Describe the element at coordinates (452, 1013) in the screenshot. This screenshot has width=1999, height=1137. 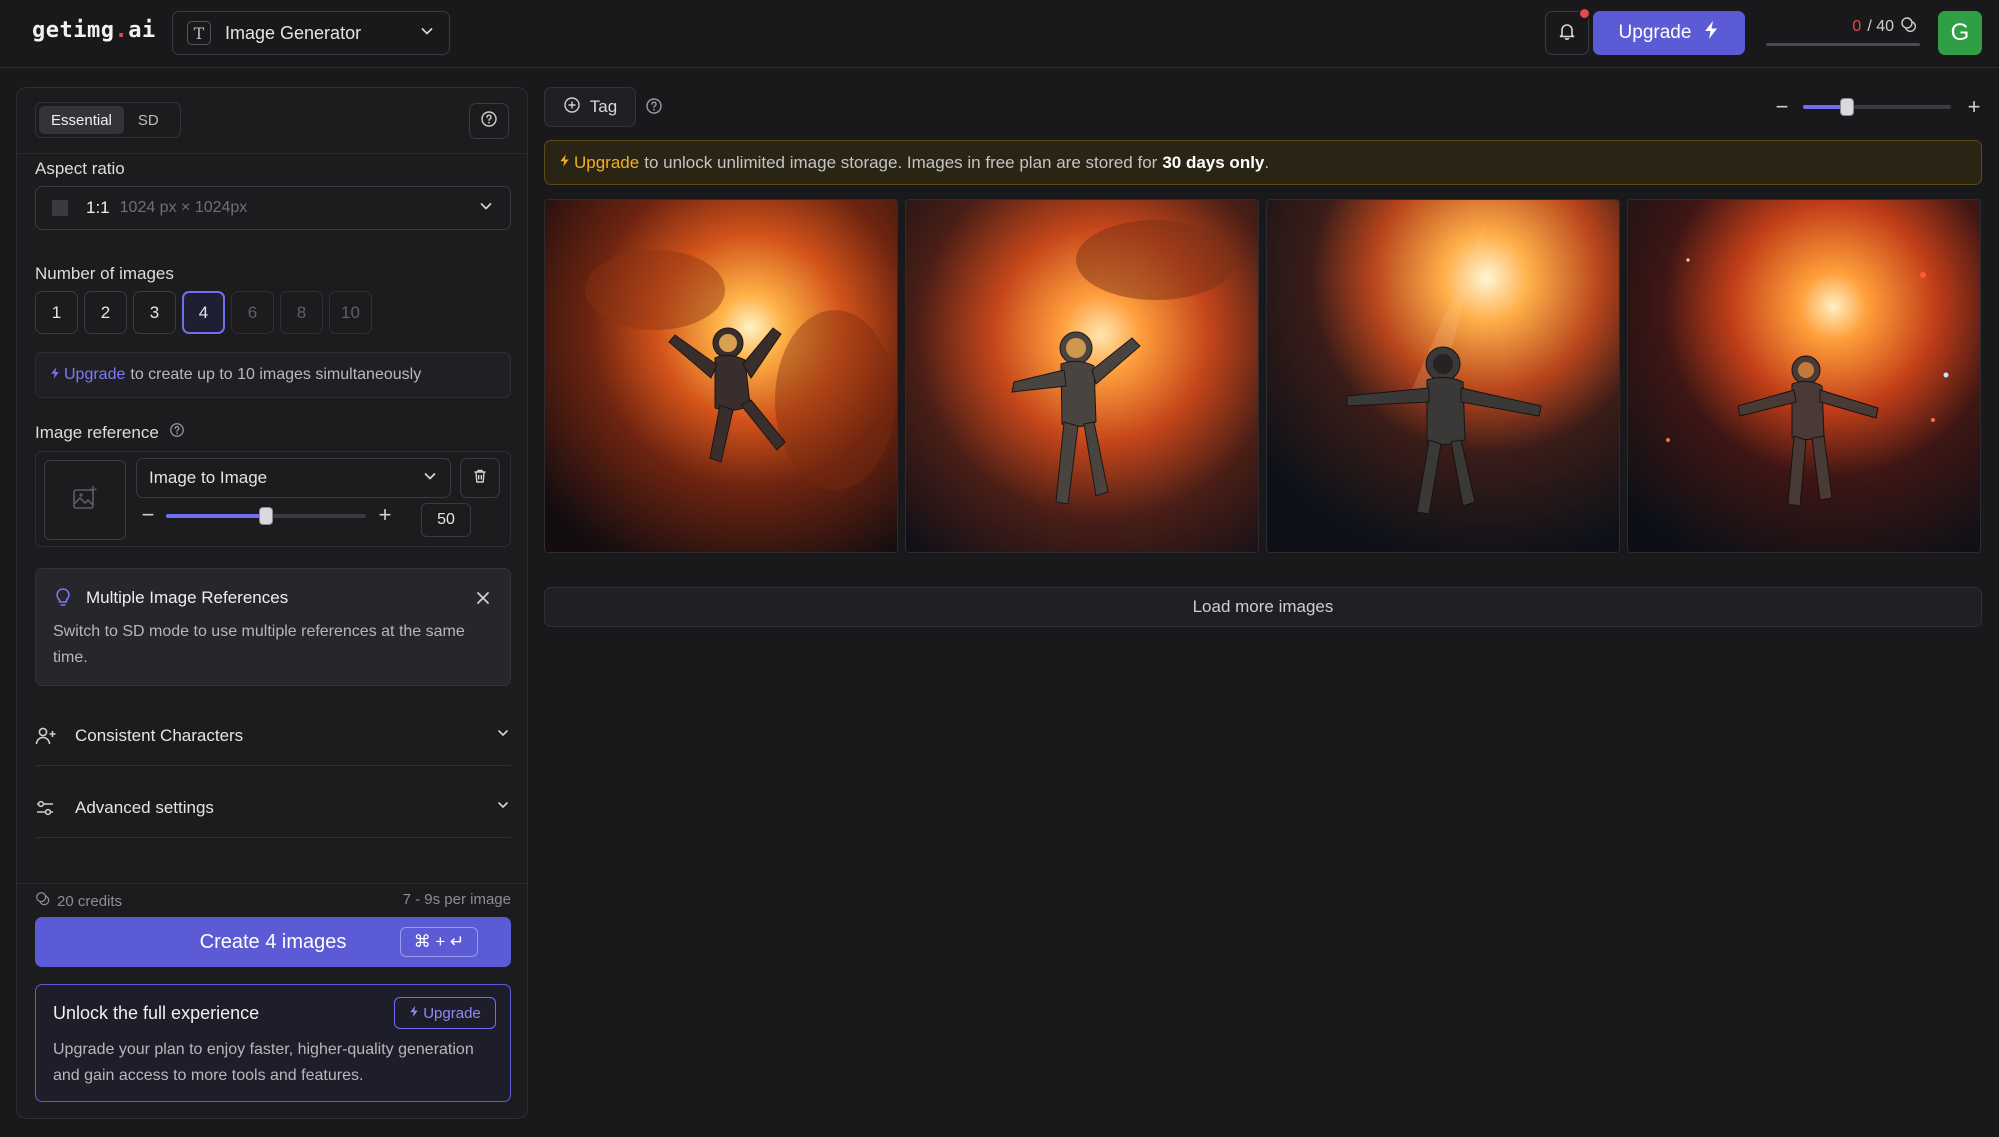
I see `unlock-upgrade-label: Upgrade` at that location.